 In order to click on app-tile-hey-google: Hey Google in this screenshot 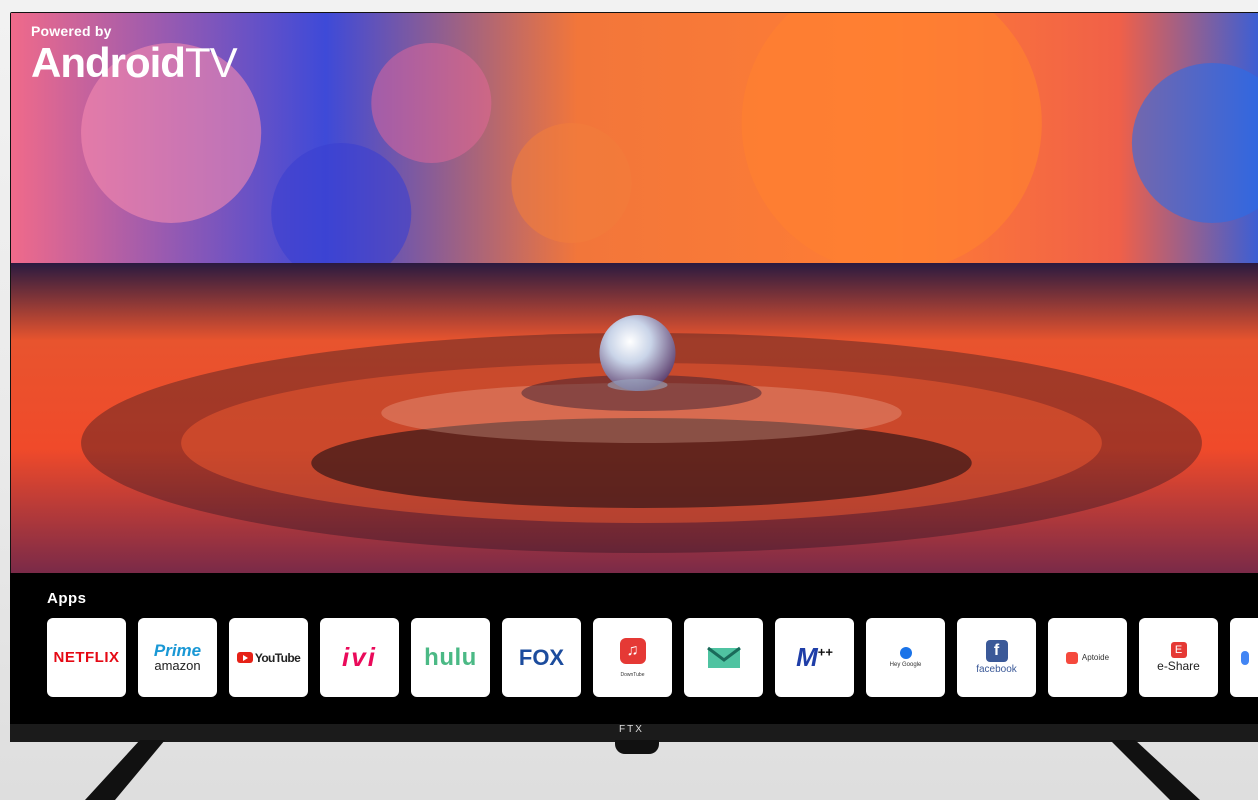, I will do `click(905, 657)`.